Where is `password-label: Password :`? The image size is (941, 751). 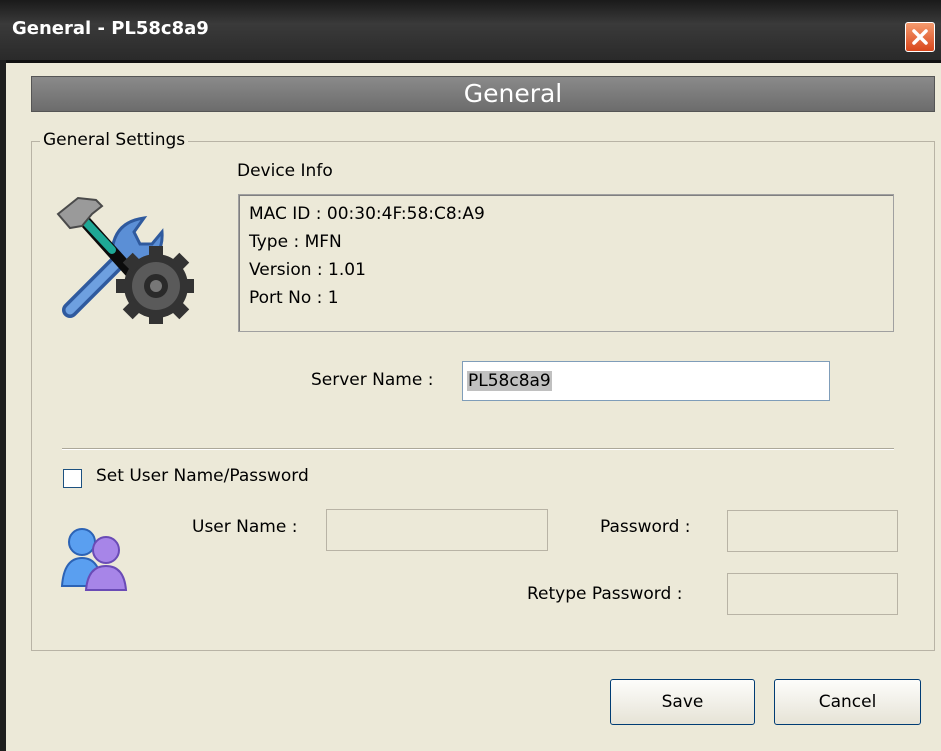
password-label: Password : is located at coordinates (645, 527).